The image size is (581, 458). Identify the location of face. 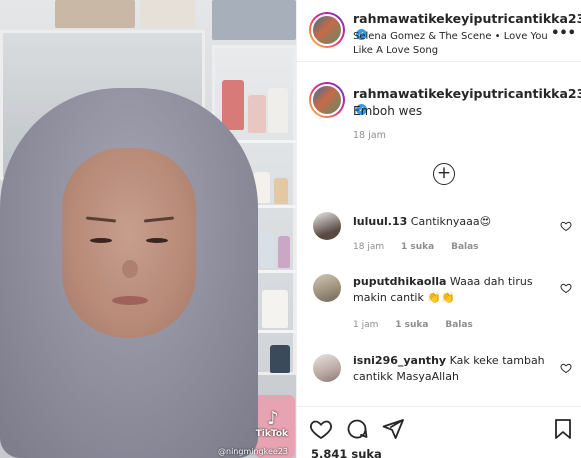
(129, 243).